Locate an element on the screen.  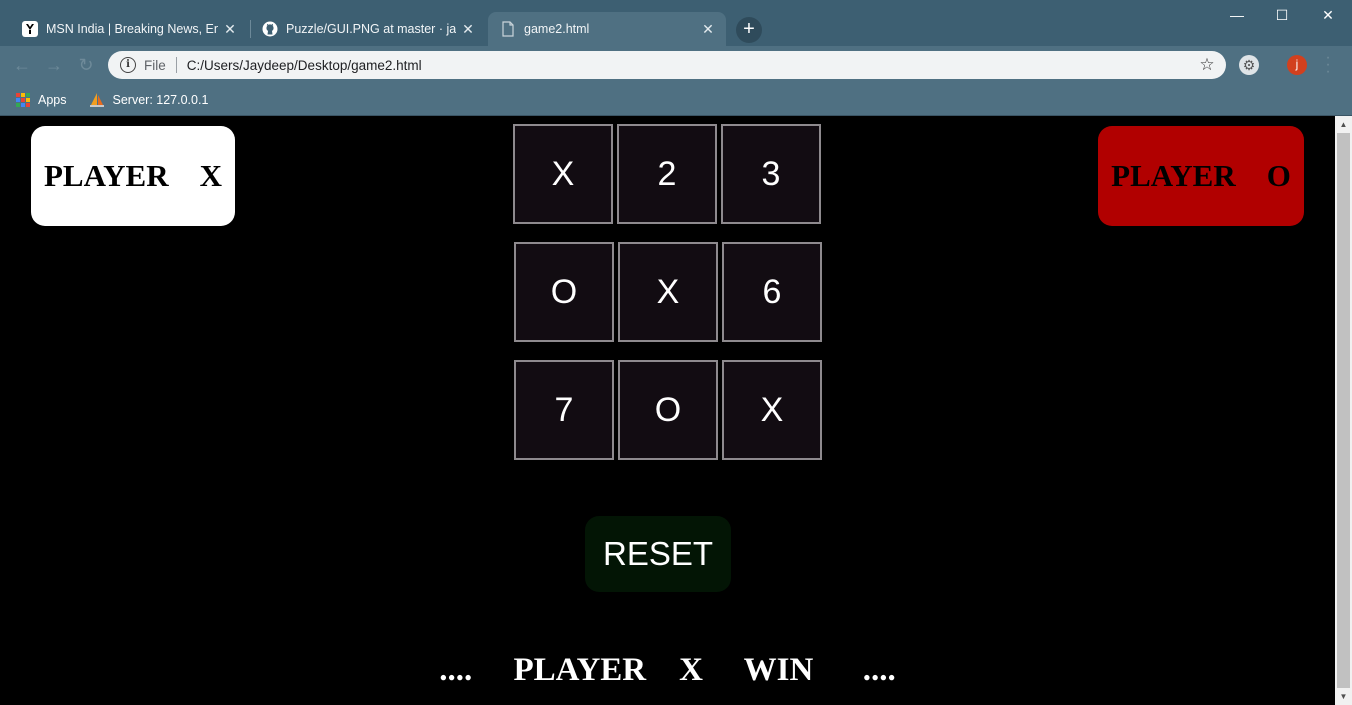
board-cell-9: X is located at coordinates (772, 410).